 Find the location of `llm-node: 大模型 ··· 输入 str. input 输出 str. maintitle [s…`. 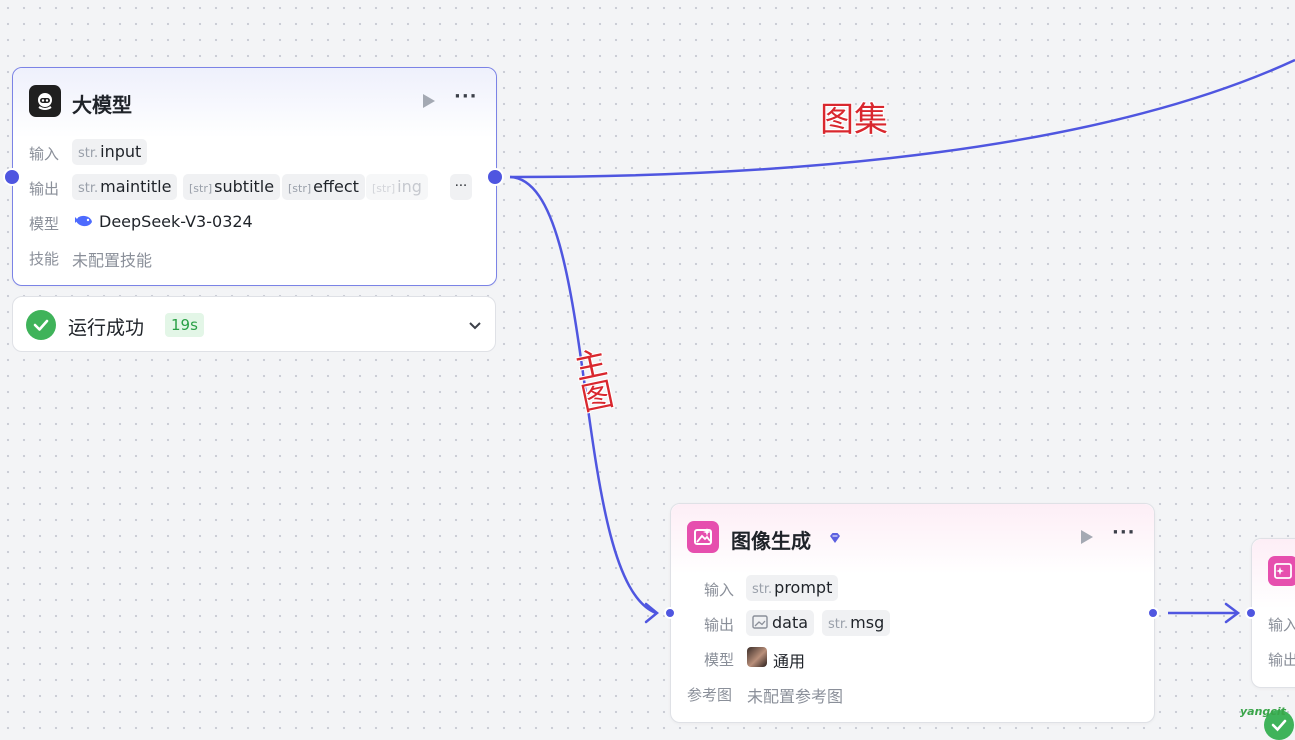

llm-node: 大模型 ··· 输入 str. input 输出 str. maintitle [s… is located at coordinates (254, 176).